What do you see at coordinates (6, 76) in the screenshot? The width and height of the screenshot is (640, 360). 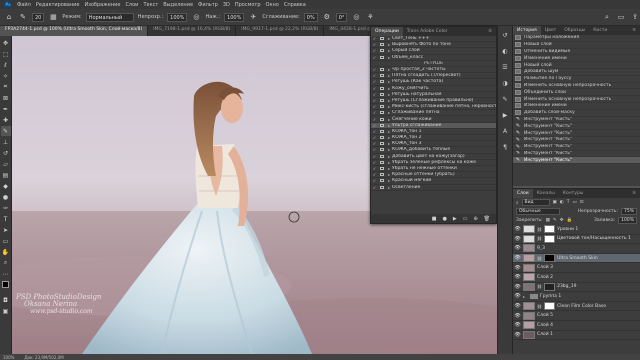 I see `quick-select-tool-icon: ✧` at bounding box center [6, 76].